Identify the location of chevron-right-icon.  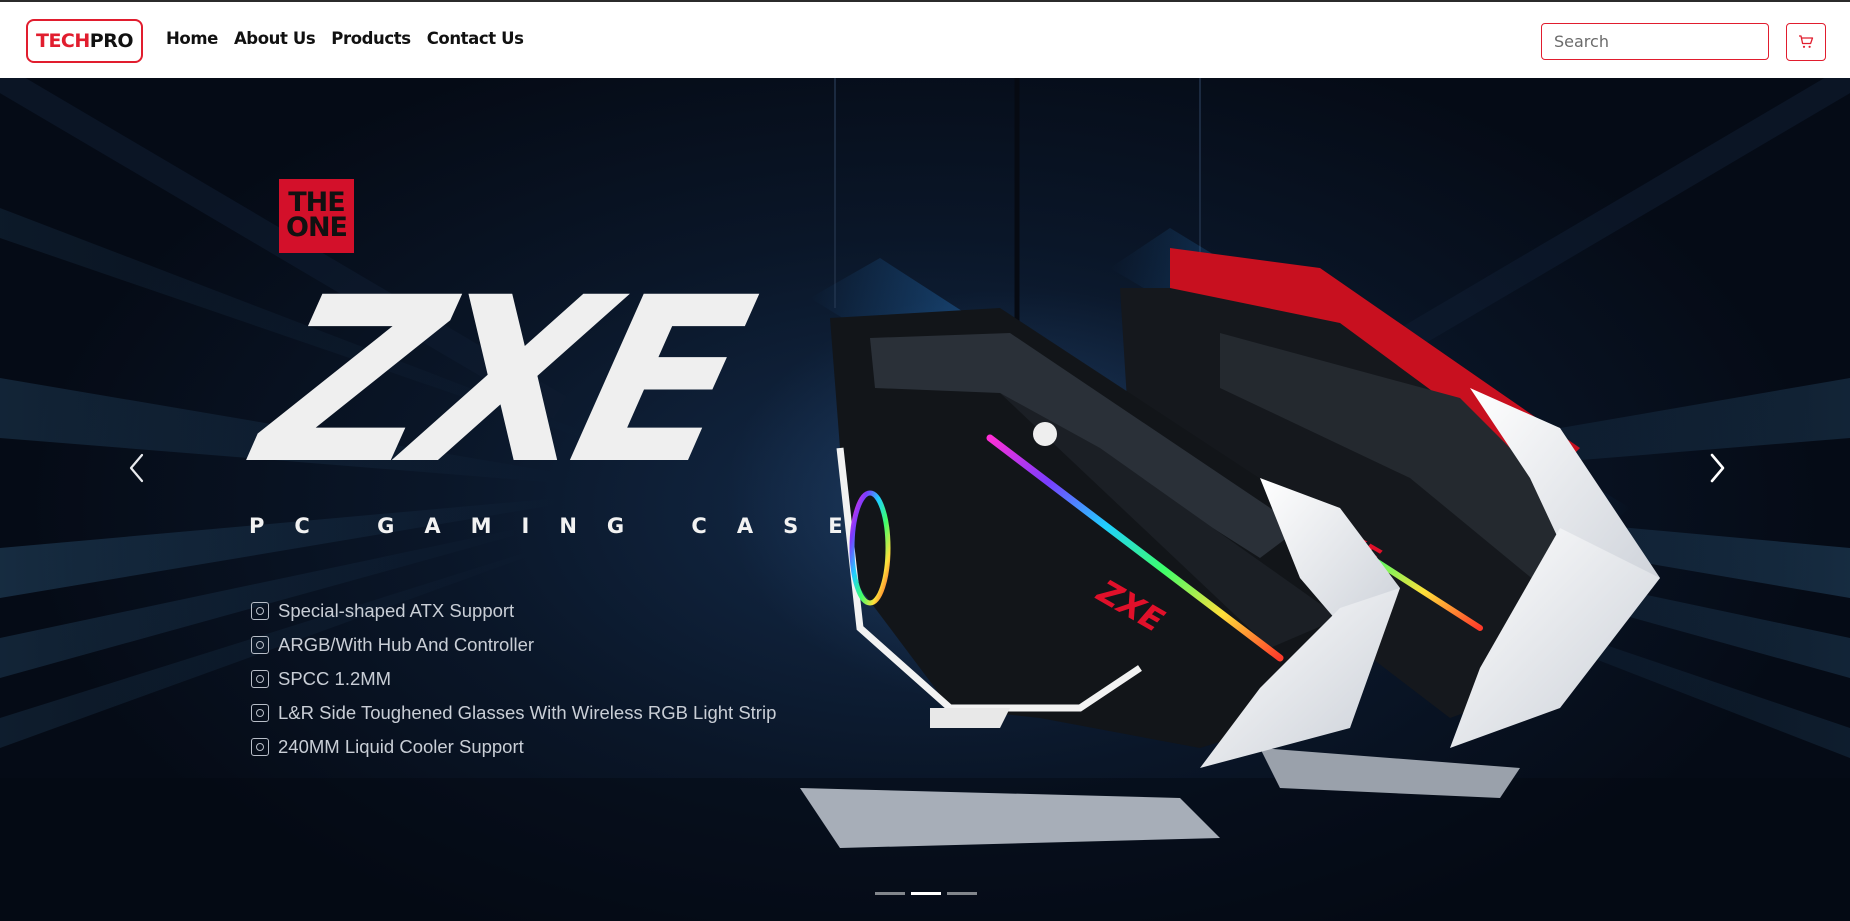
(1717, 468).